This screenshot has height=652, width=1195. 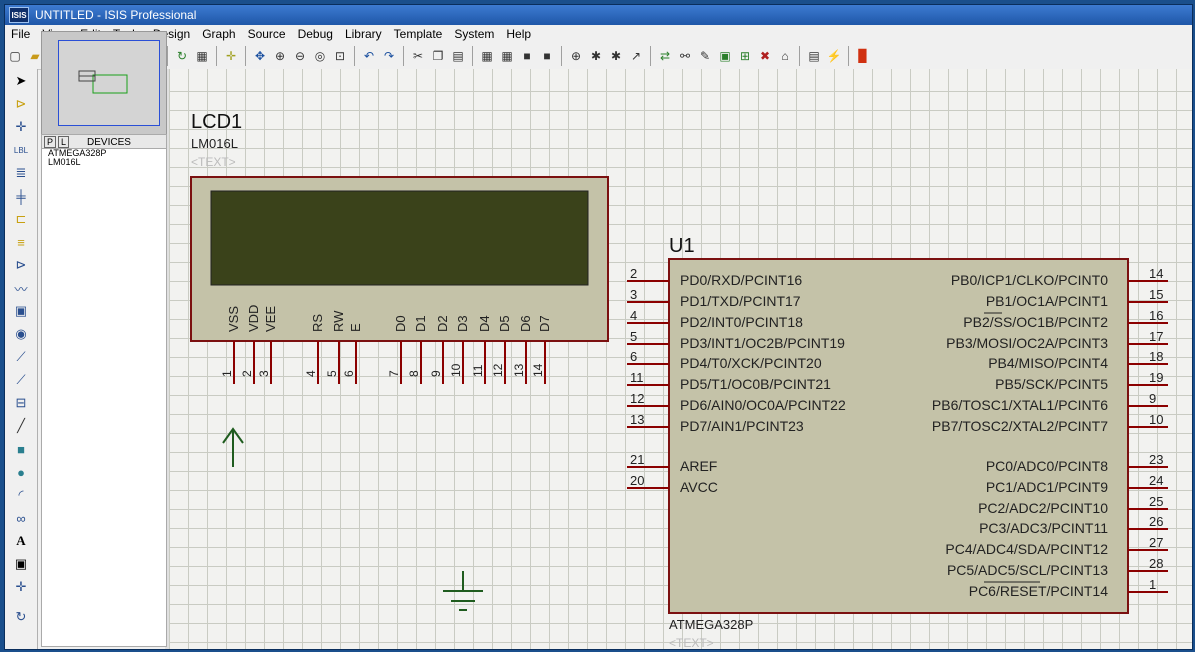 I want to click on mcu-right-pin-number: 25, so click(x=1156, y=501).